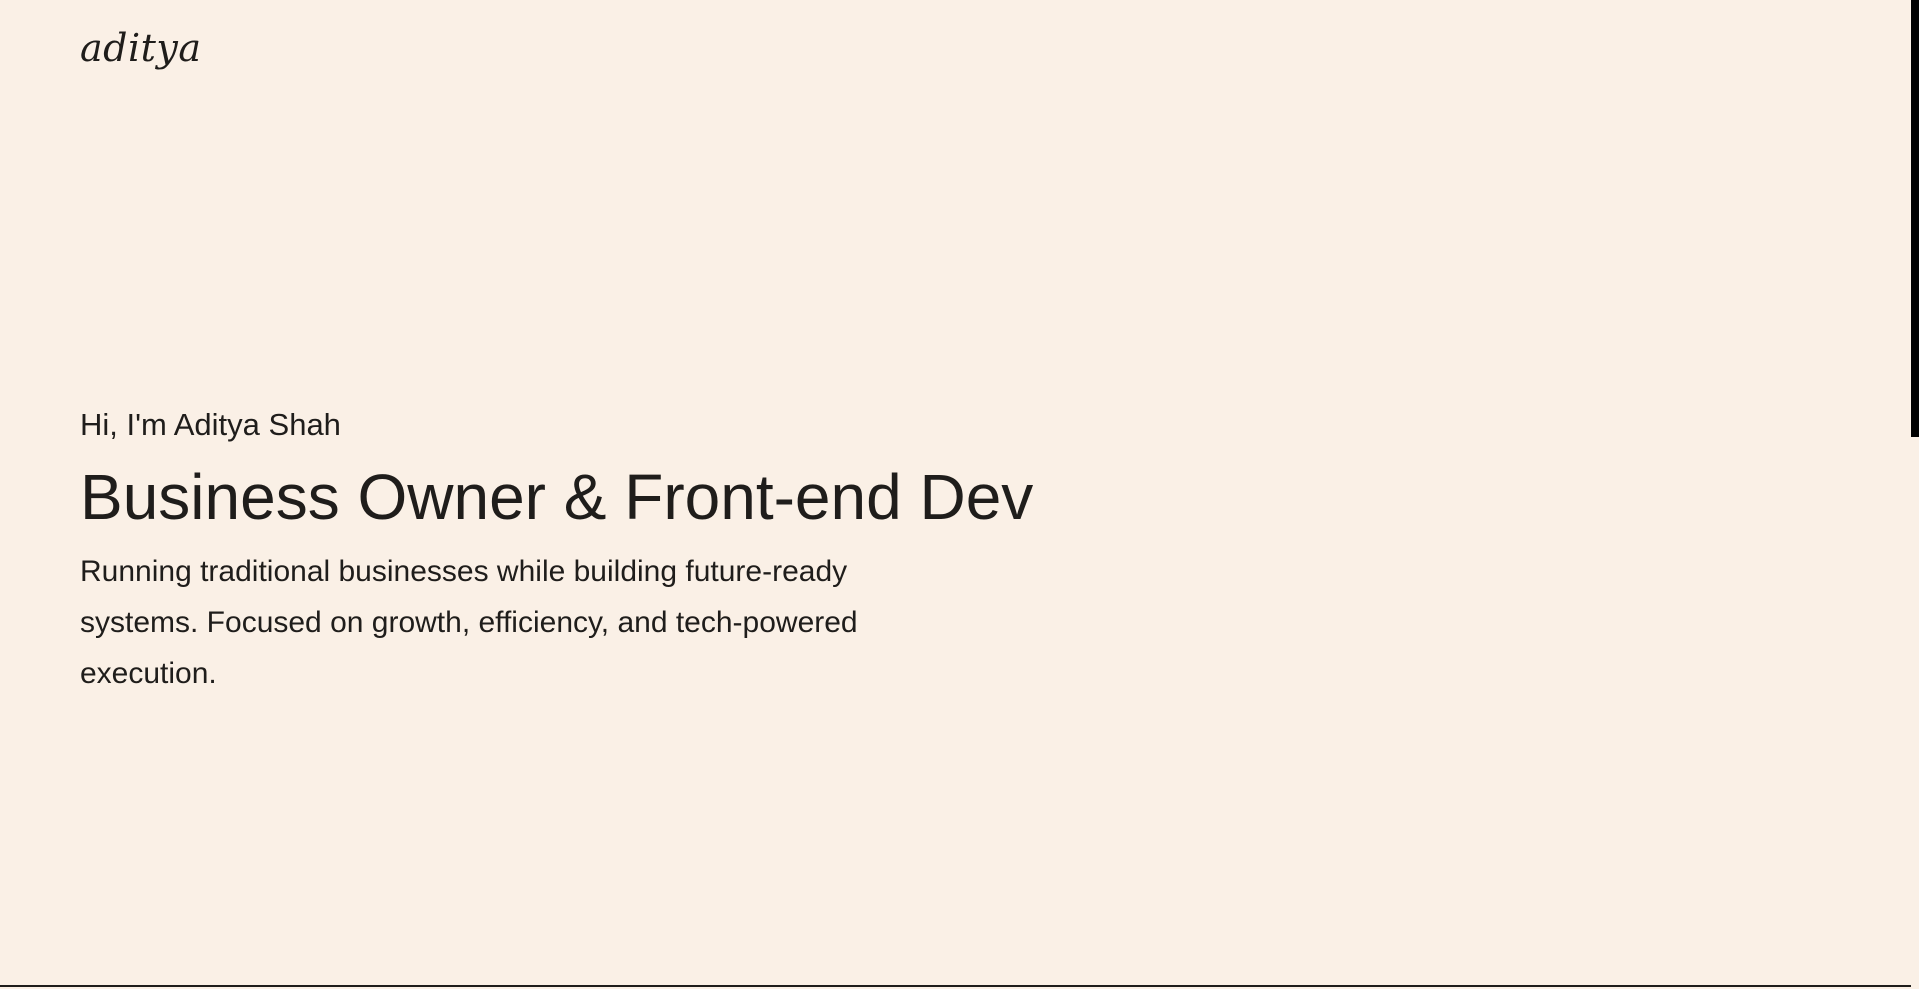 The image size is (1919, 989). What do you see at coordinates (1915, 494) in the screenshot?
I see `scrollbar-track` at bounding box center [1915, 494].